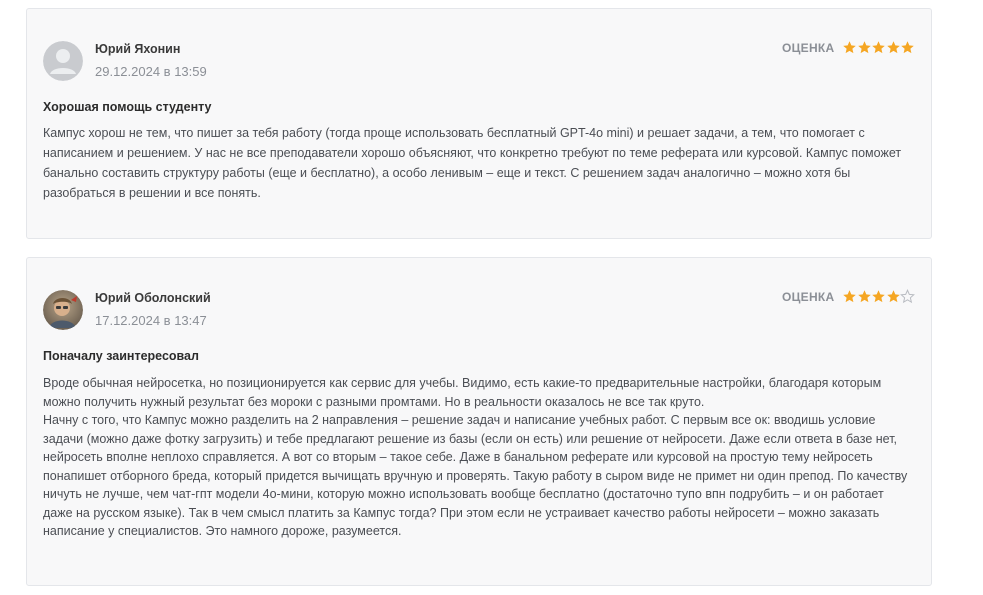 Image resolution: width=983 pixels, height=595 pixels. Describe the element at coordinates (153, 298) in the screenshot. I see `review-author: Юрий Оболонский` at that location.